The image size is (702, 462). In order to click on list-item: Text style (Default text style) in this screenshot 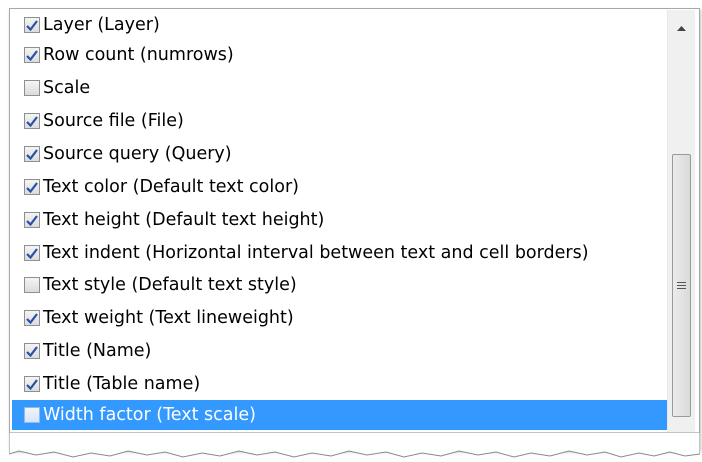, I will do `click(340, 285)`.